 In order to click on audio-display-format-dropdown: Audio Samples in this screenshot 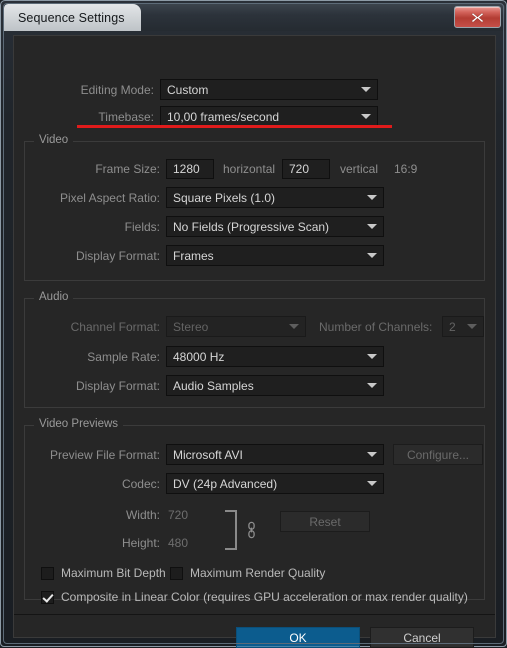, I will do `click(275, 385)`.